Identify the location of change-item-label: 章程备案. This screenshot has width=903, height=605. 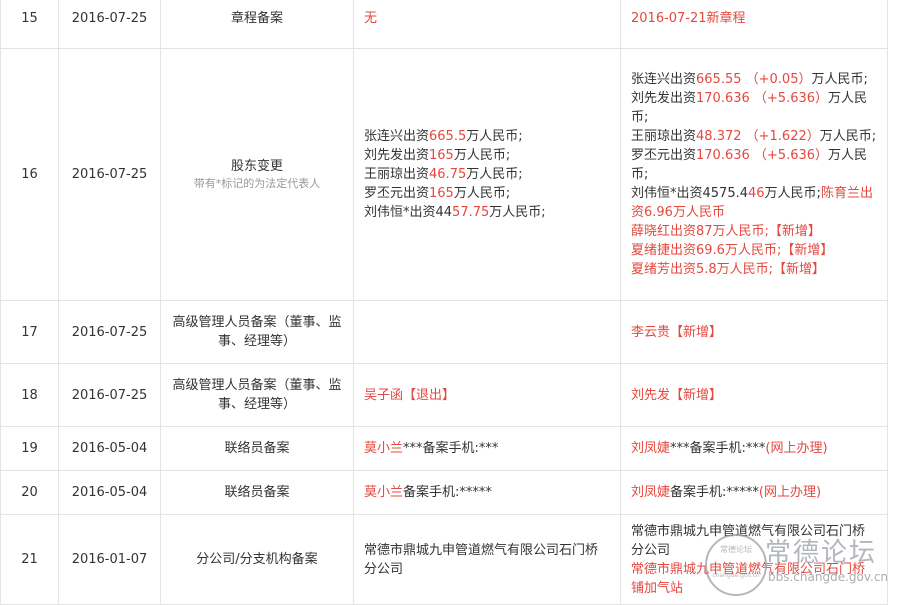
(256, 18).